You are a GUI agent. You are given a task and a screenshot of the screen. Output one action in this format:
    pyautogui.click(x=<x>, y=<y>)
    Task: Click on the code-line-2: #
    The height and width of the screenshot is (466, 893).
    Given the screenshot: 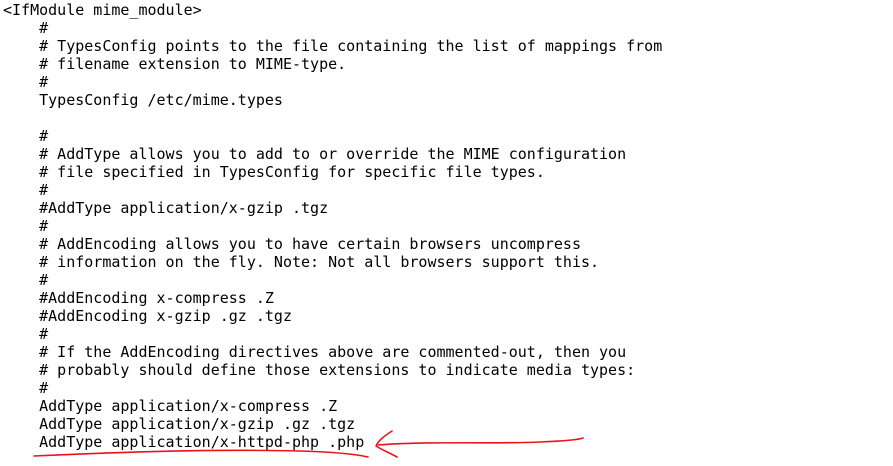 What is the action you would take?
    pyautogui.click(x=26, y=28)
    